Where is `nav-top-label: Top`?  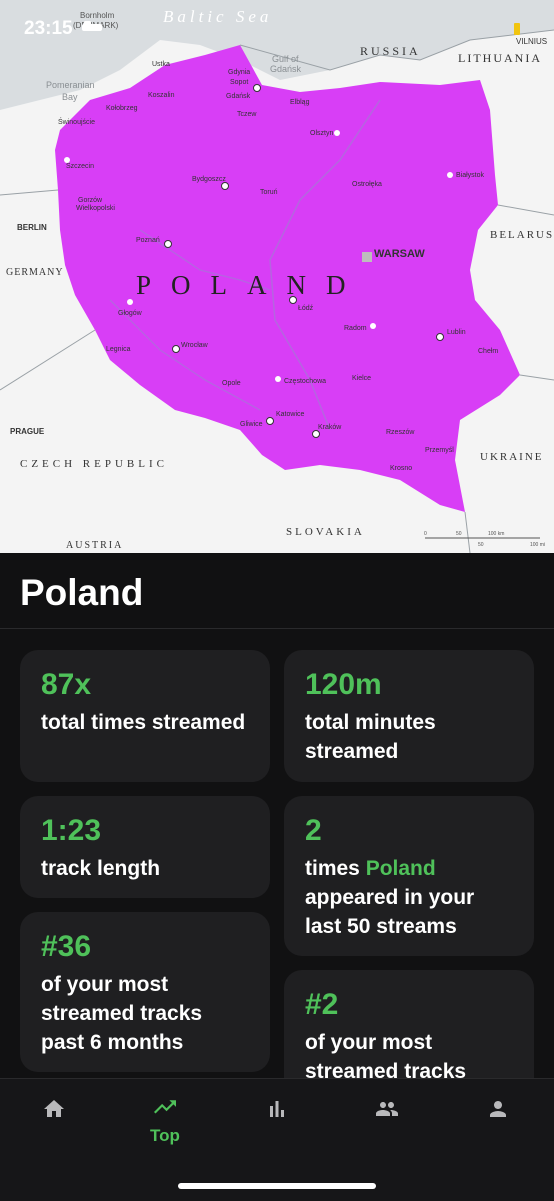
nav-top-label: Top is located at coordinates (165, 1135).